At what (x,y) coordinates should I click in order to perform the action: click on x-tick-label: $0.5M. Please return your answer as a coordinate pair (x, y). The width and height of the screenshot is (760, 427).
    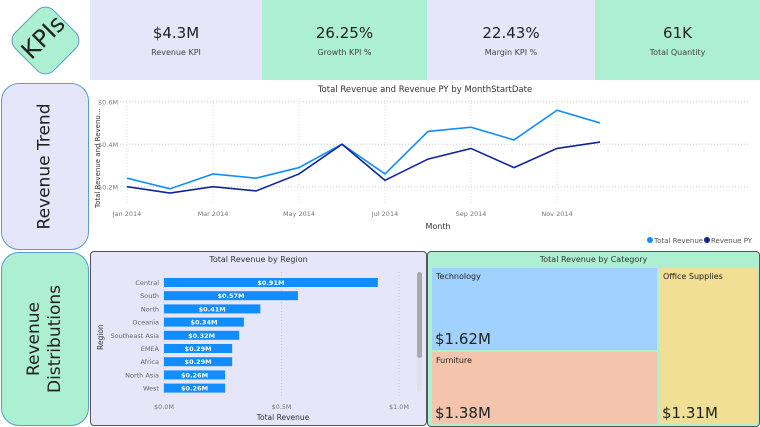
    Looking at the image, I should click on (281, 407).